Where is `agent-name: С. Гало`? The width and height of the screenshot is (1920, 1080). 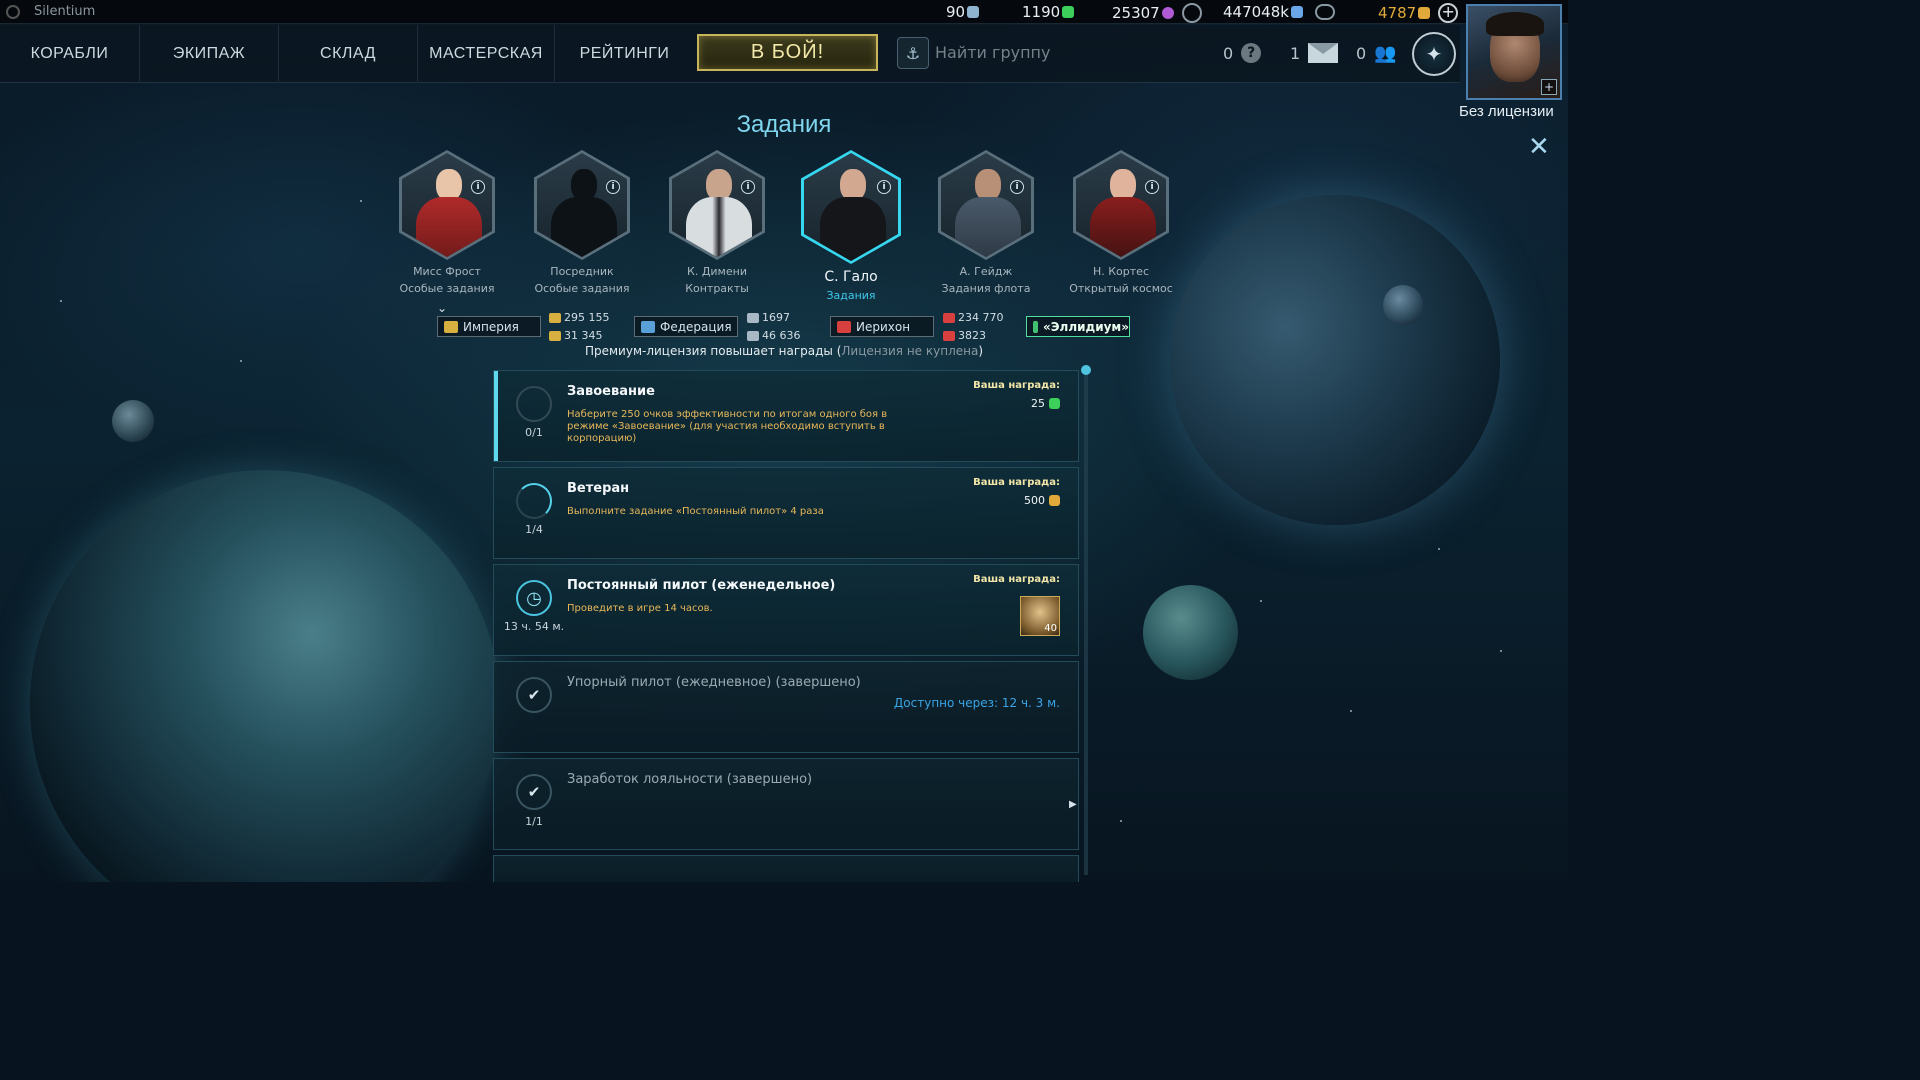
agent-name: С. Гало is located at coordinates (851, 277).